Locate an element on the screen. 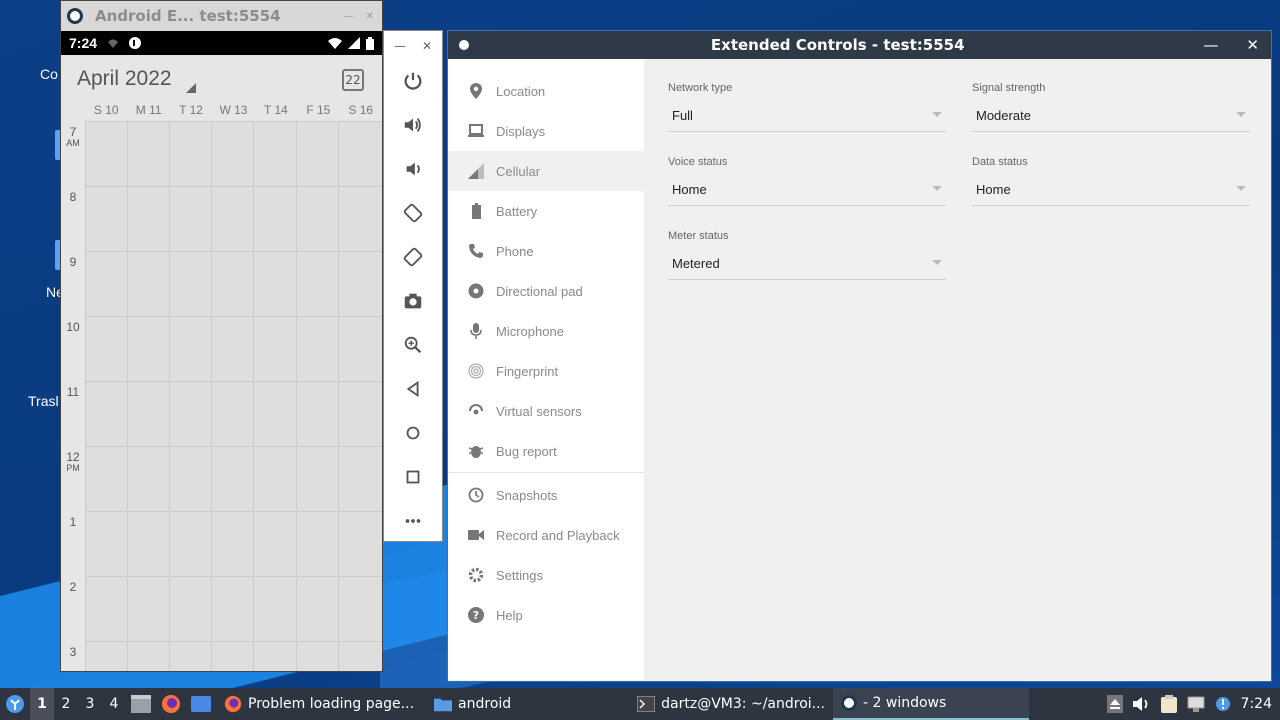  eject-icon is located at coordinates (1114, 704).